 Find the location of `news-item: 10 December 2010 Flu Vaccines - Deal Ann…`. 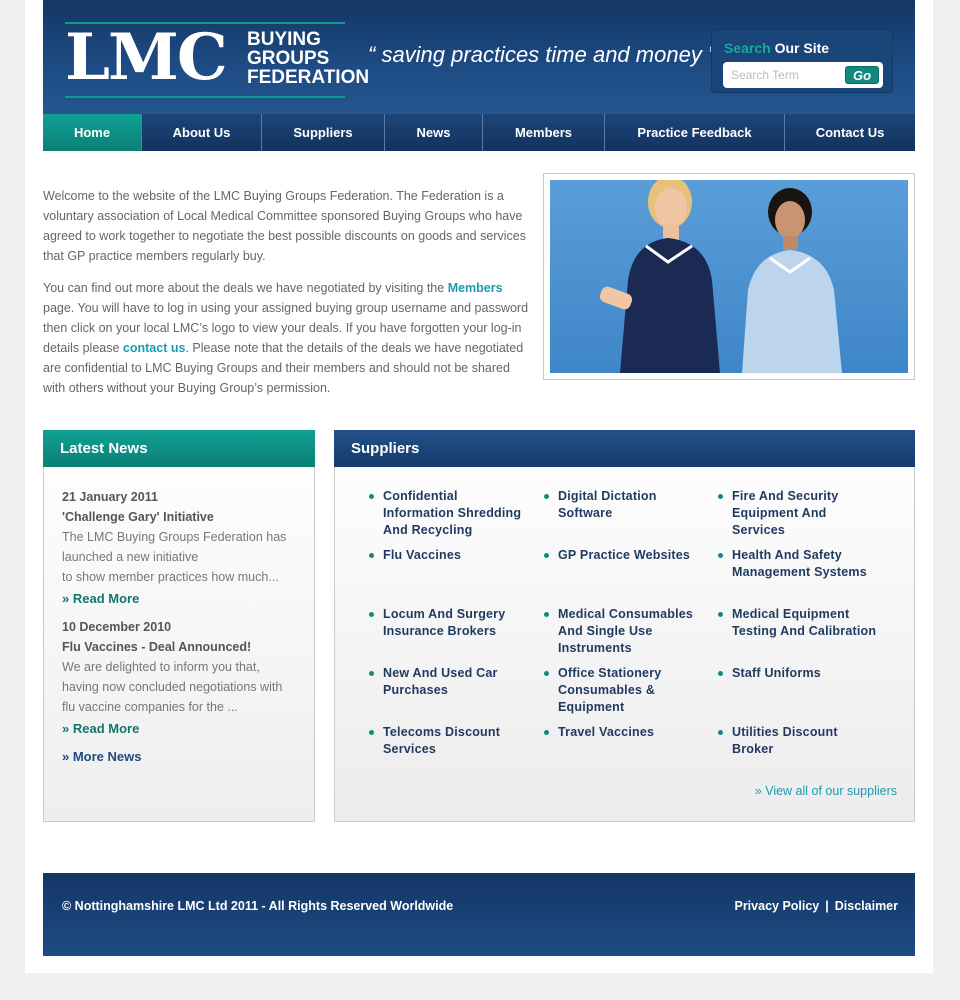

news-item: 10 December 2010 Flu Vaccines - Deal Ann… is located at coordinates (179, 678).